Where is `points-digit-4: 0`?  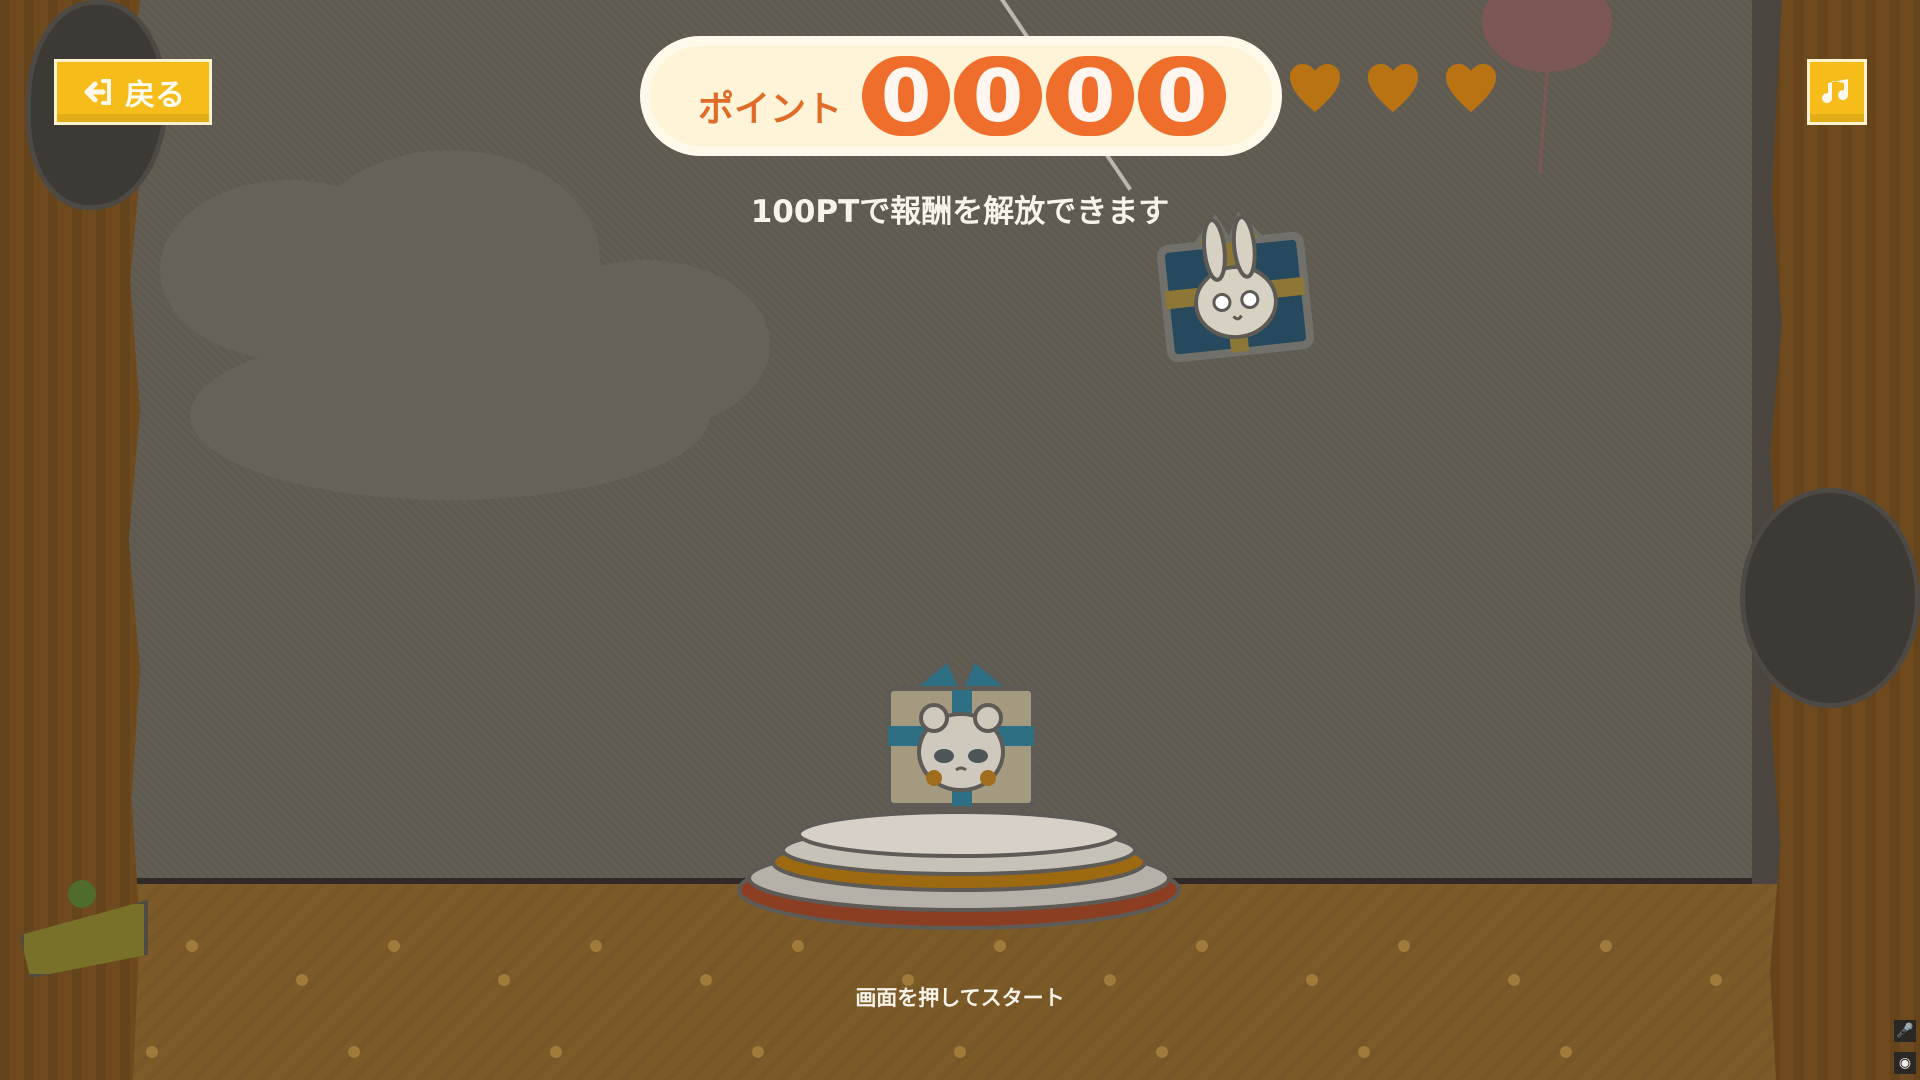 points-digit-4: 0 is located at coordinates (1182, 96).